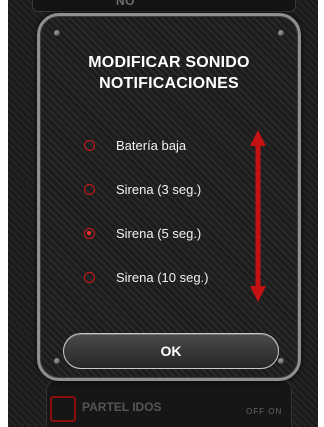 This screenshot has width=324, height=427. I want to click on scroll-double-arrow-icon, so click(258, 216).